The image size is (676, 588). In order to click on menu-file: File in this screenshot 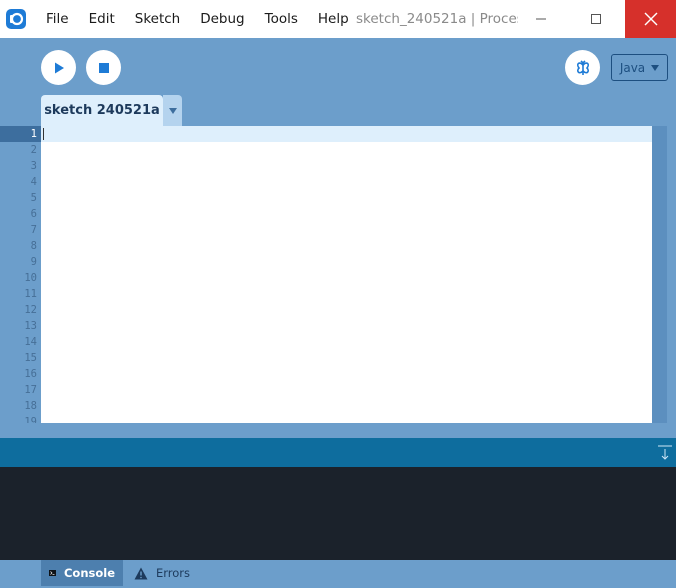, I will do `click(57, 19)`.